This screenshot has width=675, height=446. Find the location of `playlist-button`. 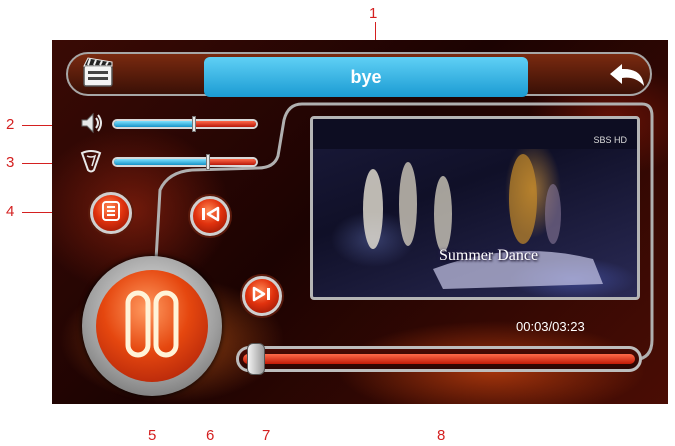

playlist-button is located at coordinates (111, 213).